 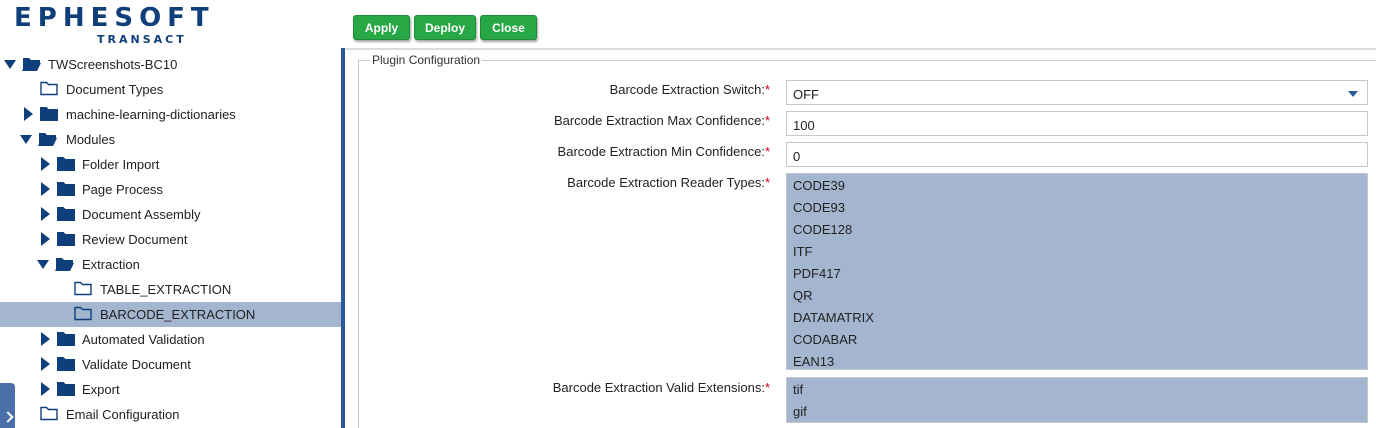 I want to click on header-divider, so click(x=860, y=49).